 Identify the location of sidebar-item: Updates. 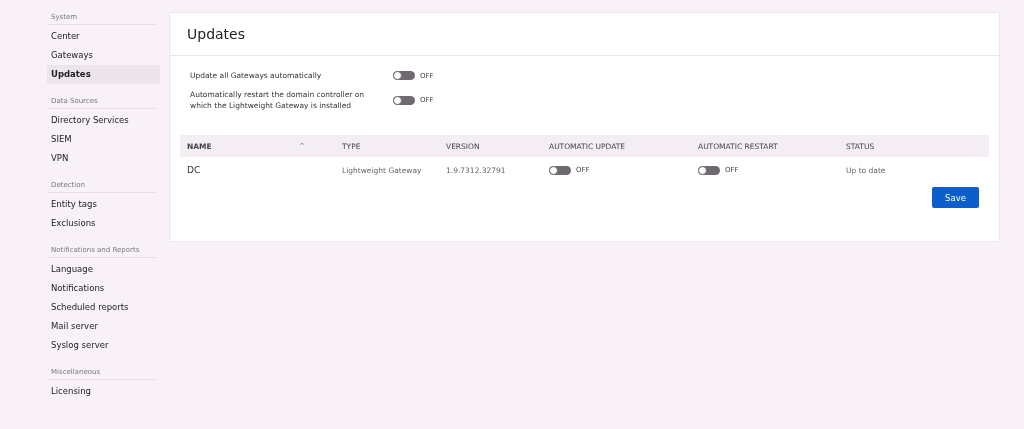
(103, 74).